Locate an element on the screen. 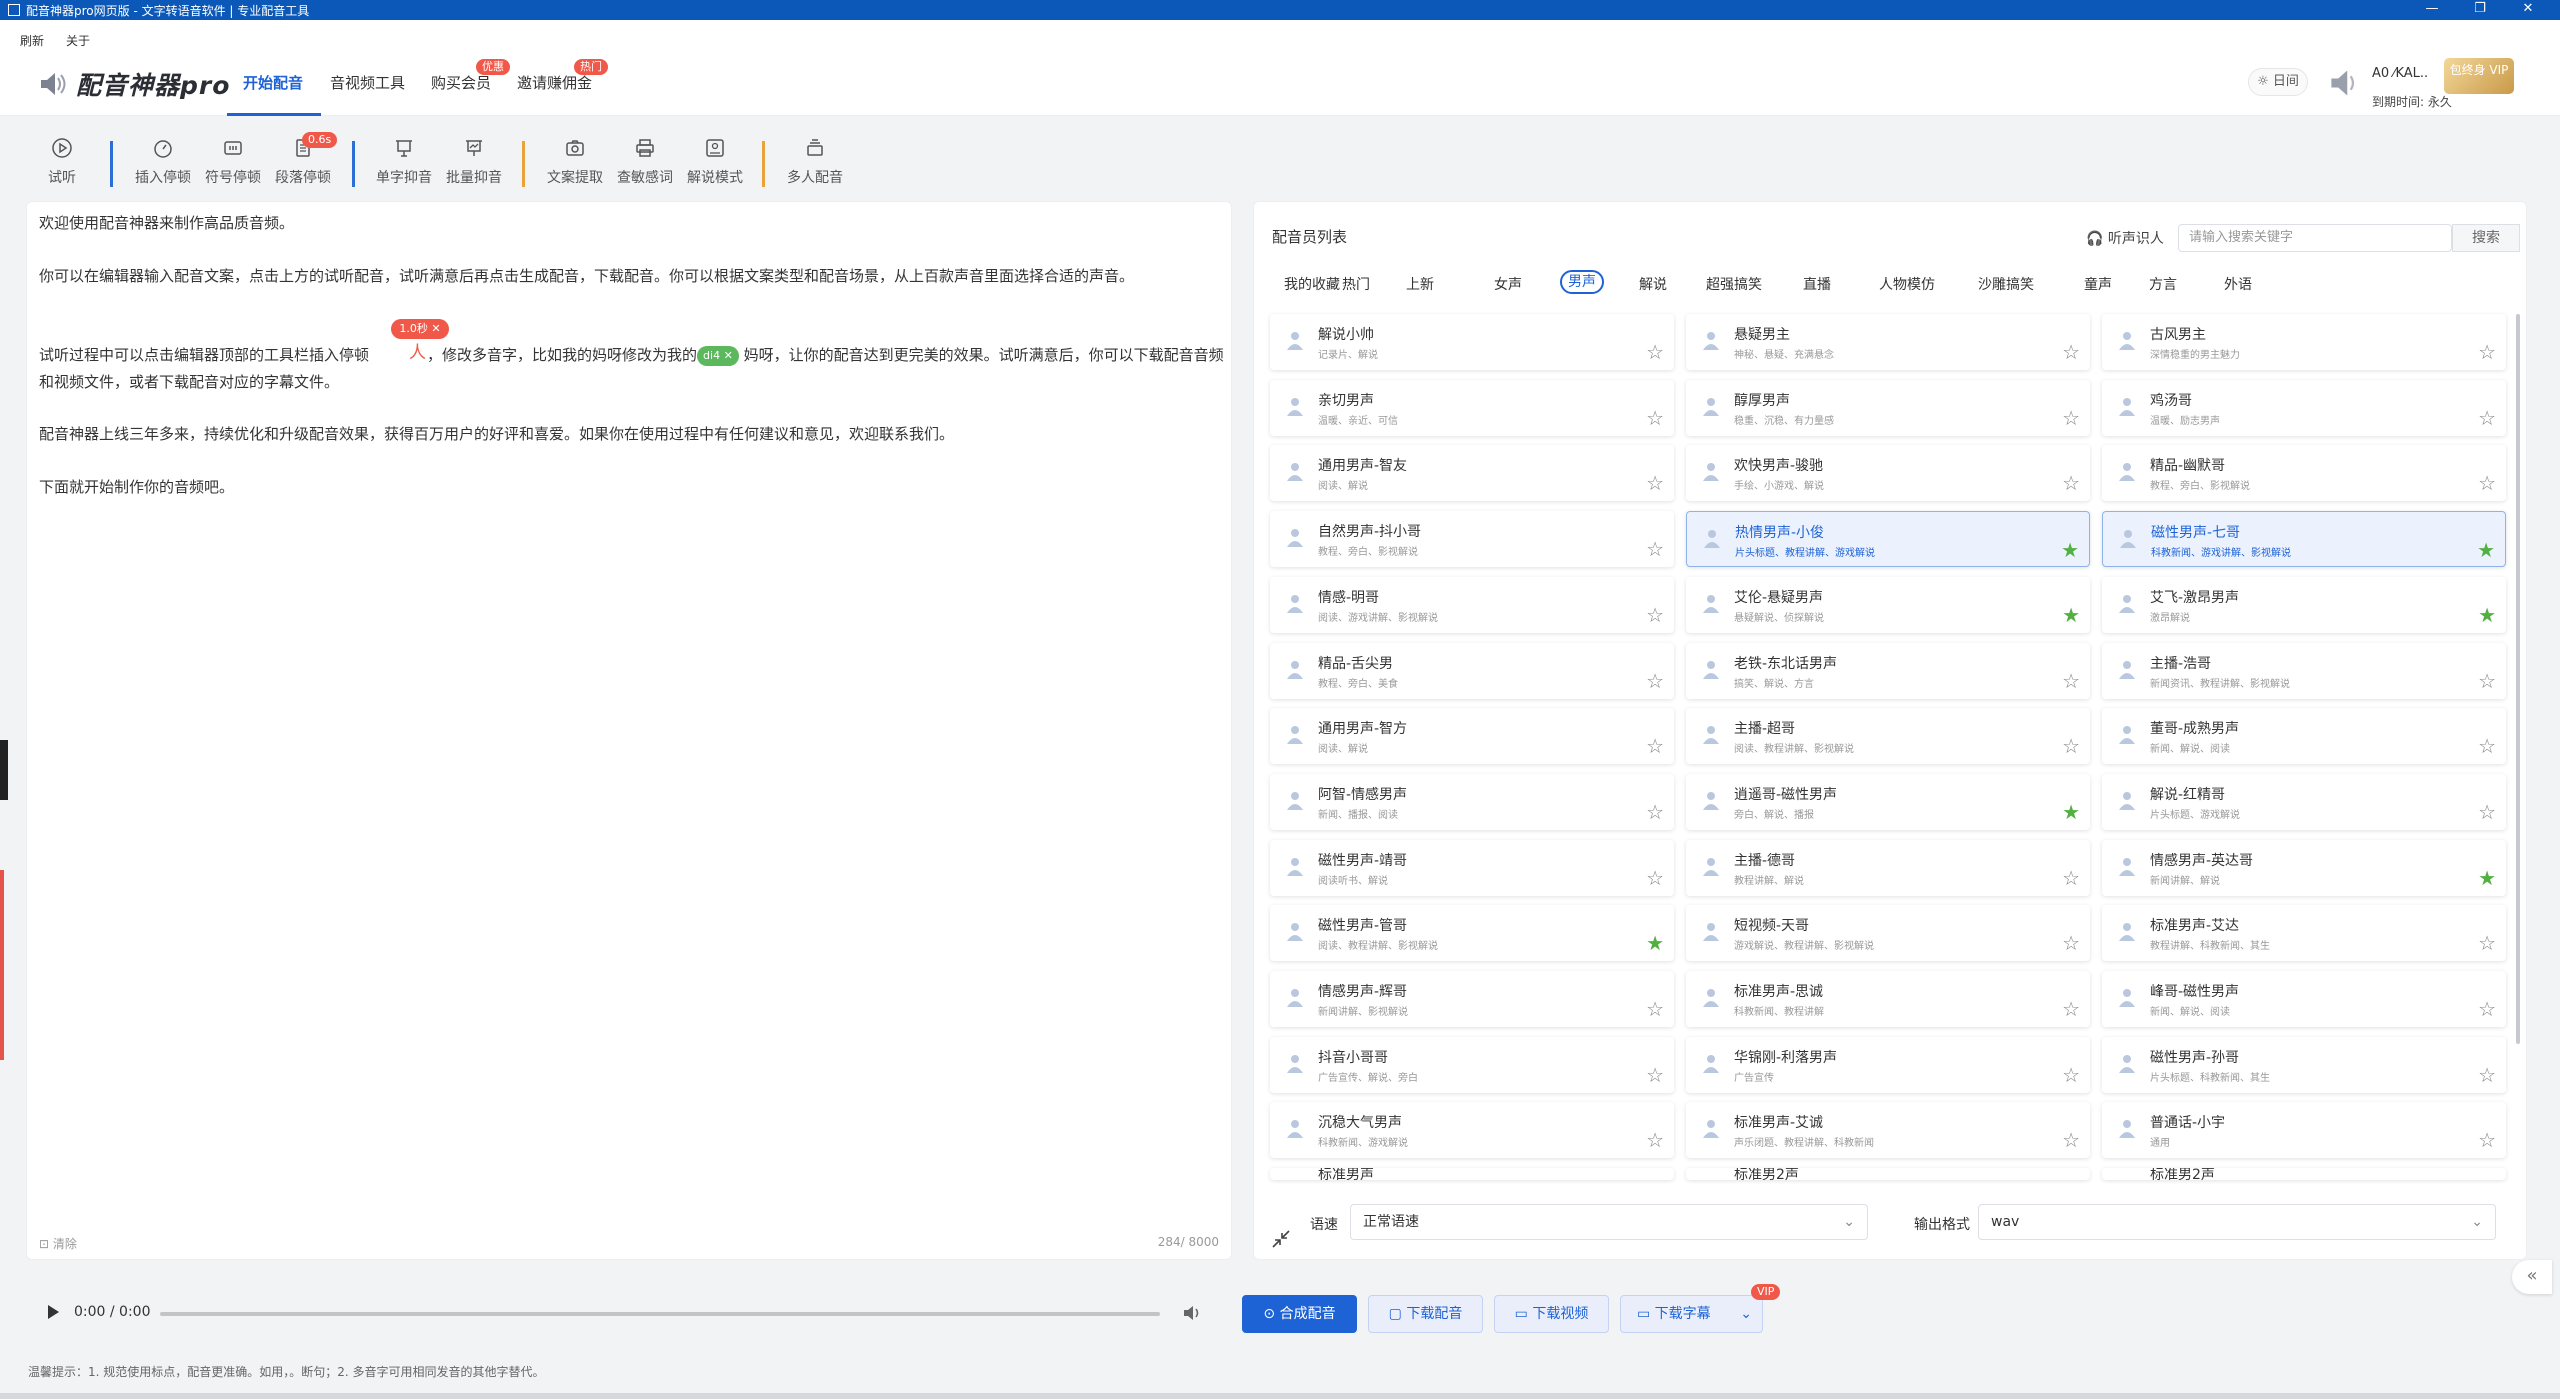  progress-track is located at coordinates (660, 1314).